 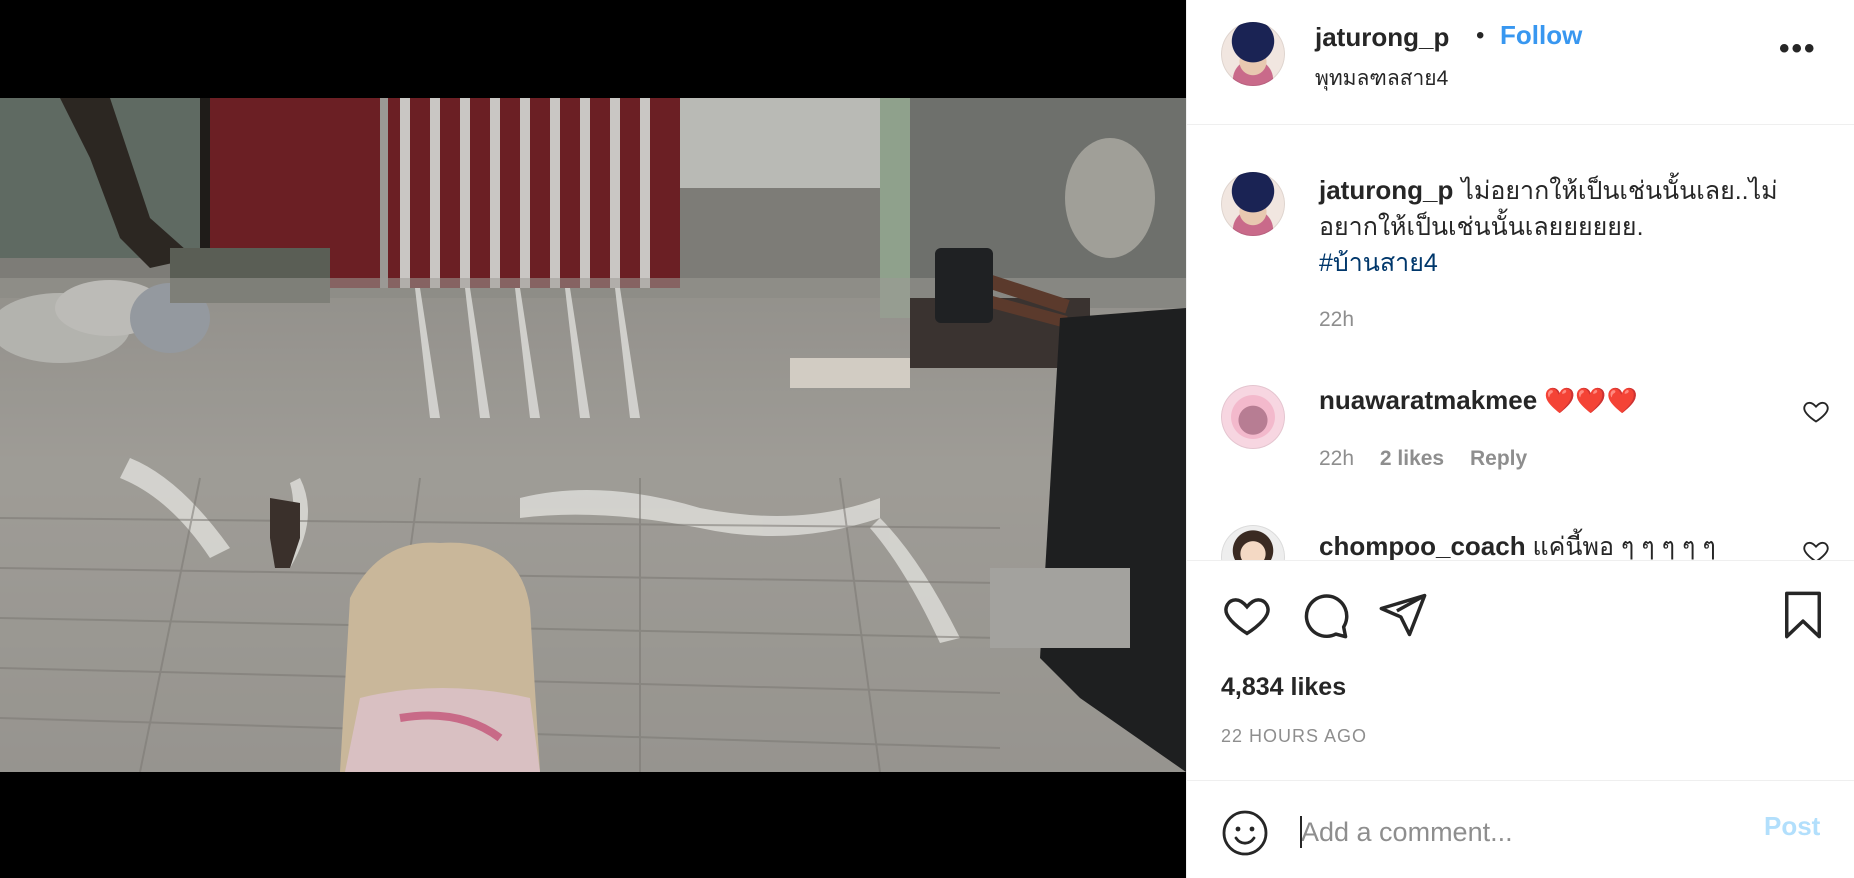 I want to click on comment-composer: Post, so click(x=1520, y=829).